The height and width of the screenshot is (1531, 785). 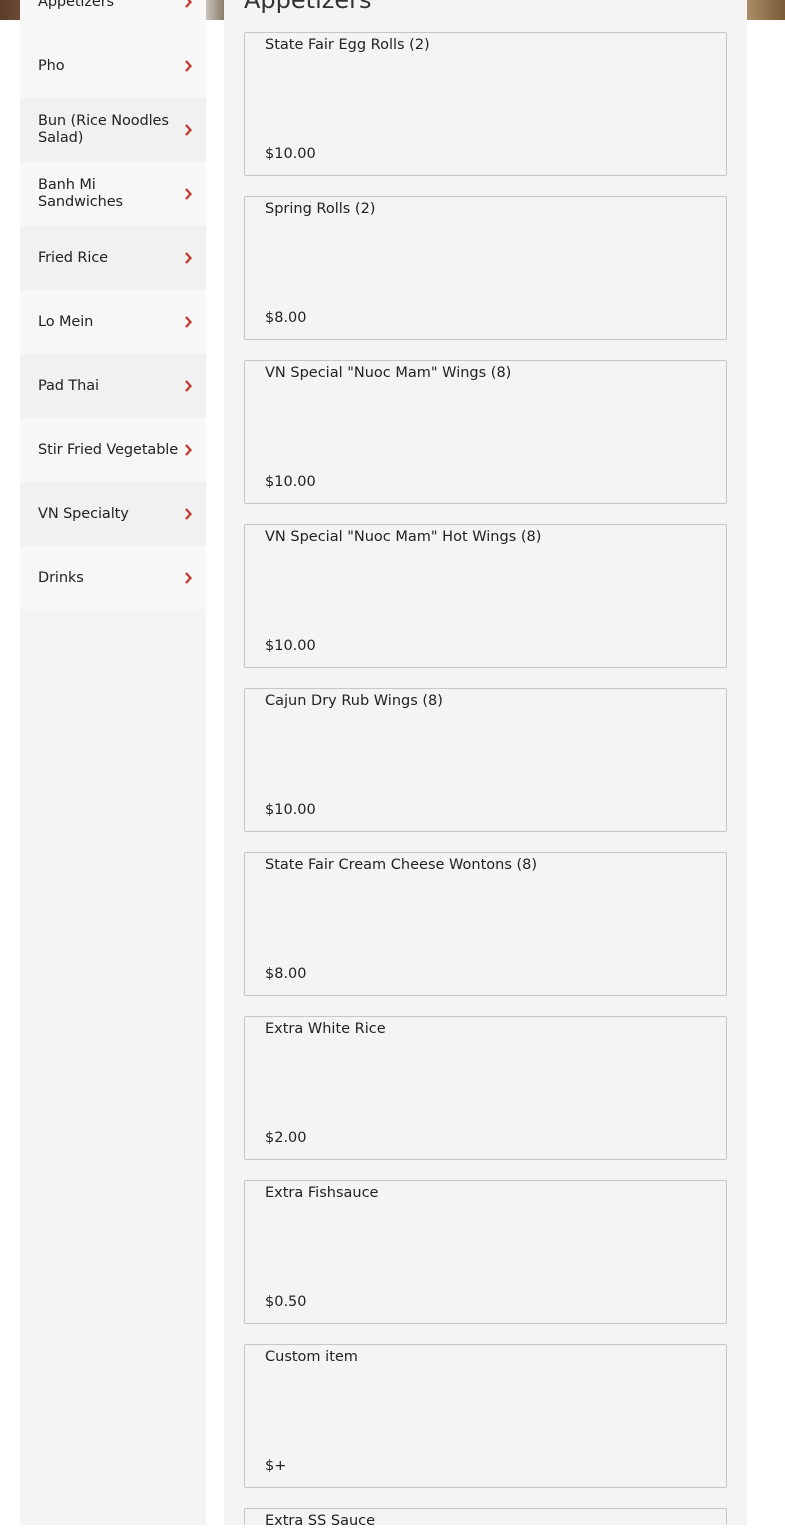 I want to click on menu-item-card: Custom item $+, so click(x=485, y=1416).